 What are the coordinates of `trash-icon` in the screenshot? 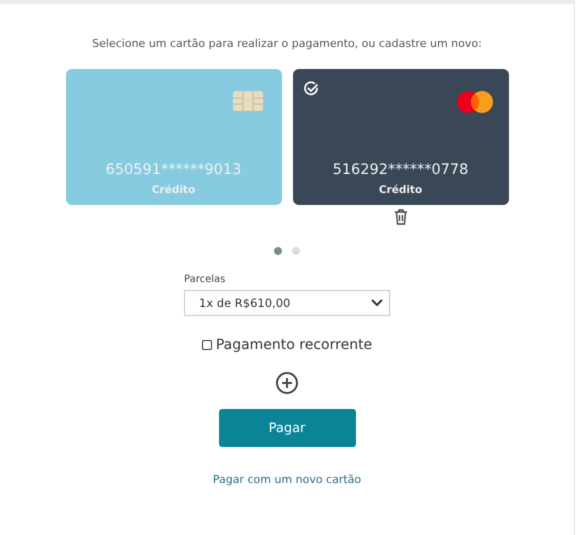 It's located at (401, 217).